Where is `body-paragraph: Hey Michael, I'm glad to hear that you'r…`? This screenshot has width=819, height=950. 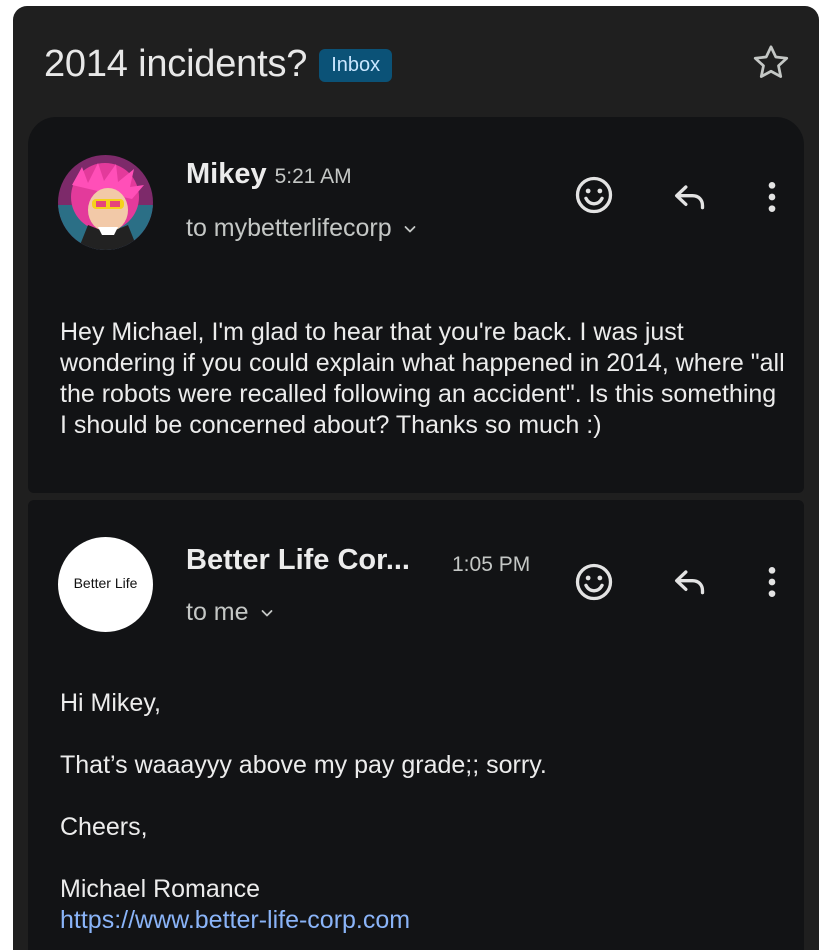 body-paragraph: Hey Michael, I'm glad to hear that you'r… is located at coordinates (422, 378).